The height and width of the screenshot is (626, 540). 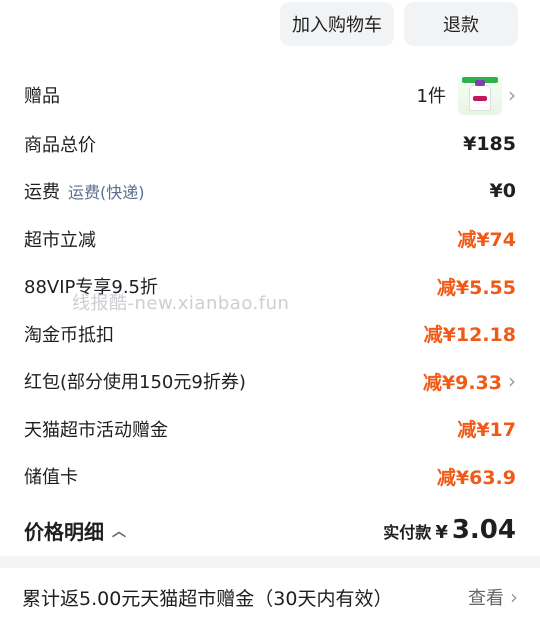 I want to click on gift-product-thumbnail, so click(x=480, y=95).